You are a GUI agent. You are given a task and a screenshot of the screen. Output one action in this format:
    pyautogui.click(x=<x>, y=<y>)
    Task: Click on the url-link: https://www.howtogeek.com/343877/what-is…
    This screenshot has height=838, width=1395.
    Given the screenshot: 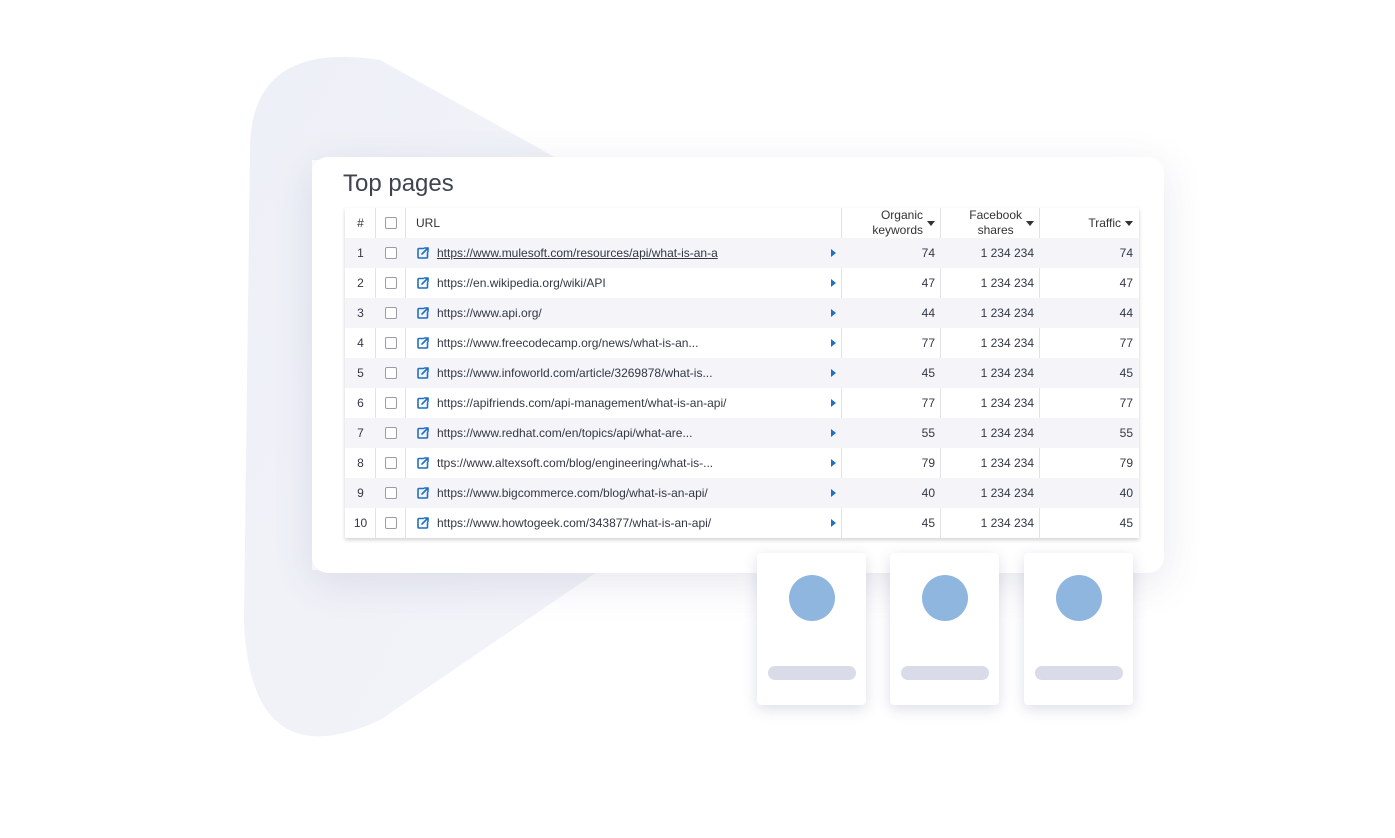 What is the action you would take?
    pyautogui.click(x=634, y=523)
    